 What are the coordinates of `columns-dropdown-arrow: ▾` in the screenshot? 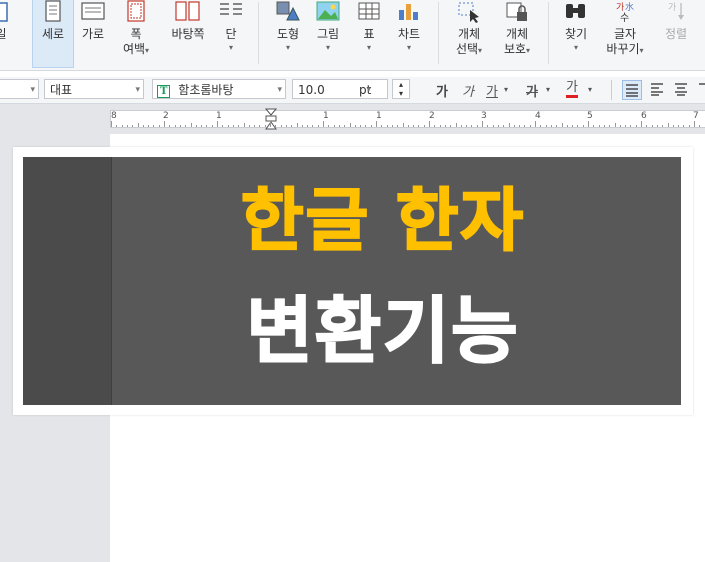 It's located at (231, 48).